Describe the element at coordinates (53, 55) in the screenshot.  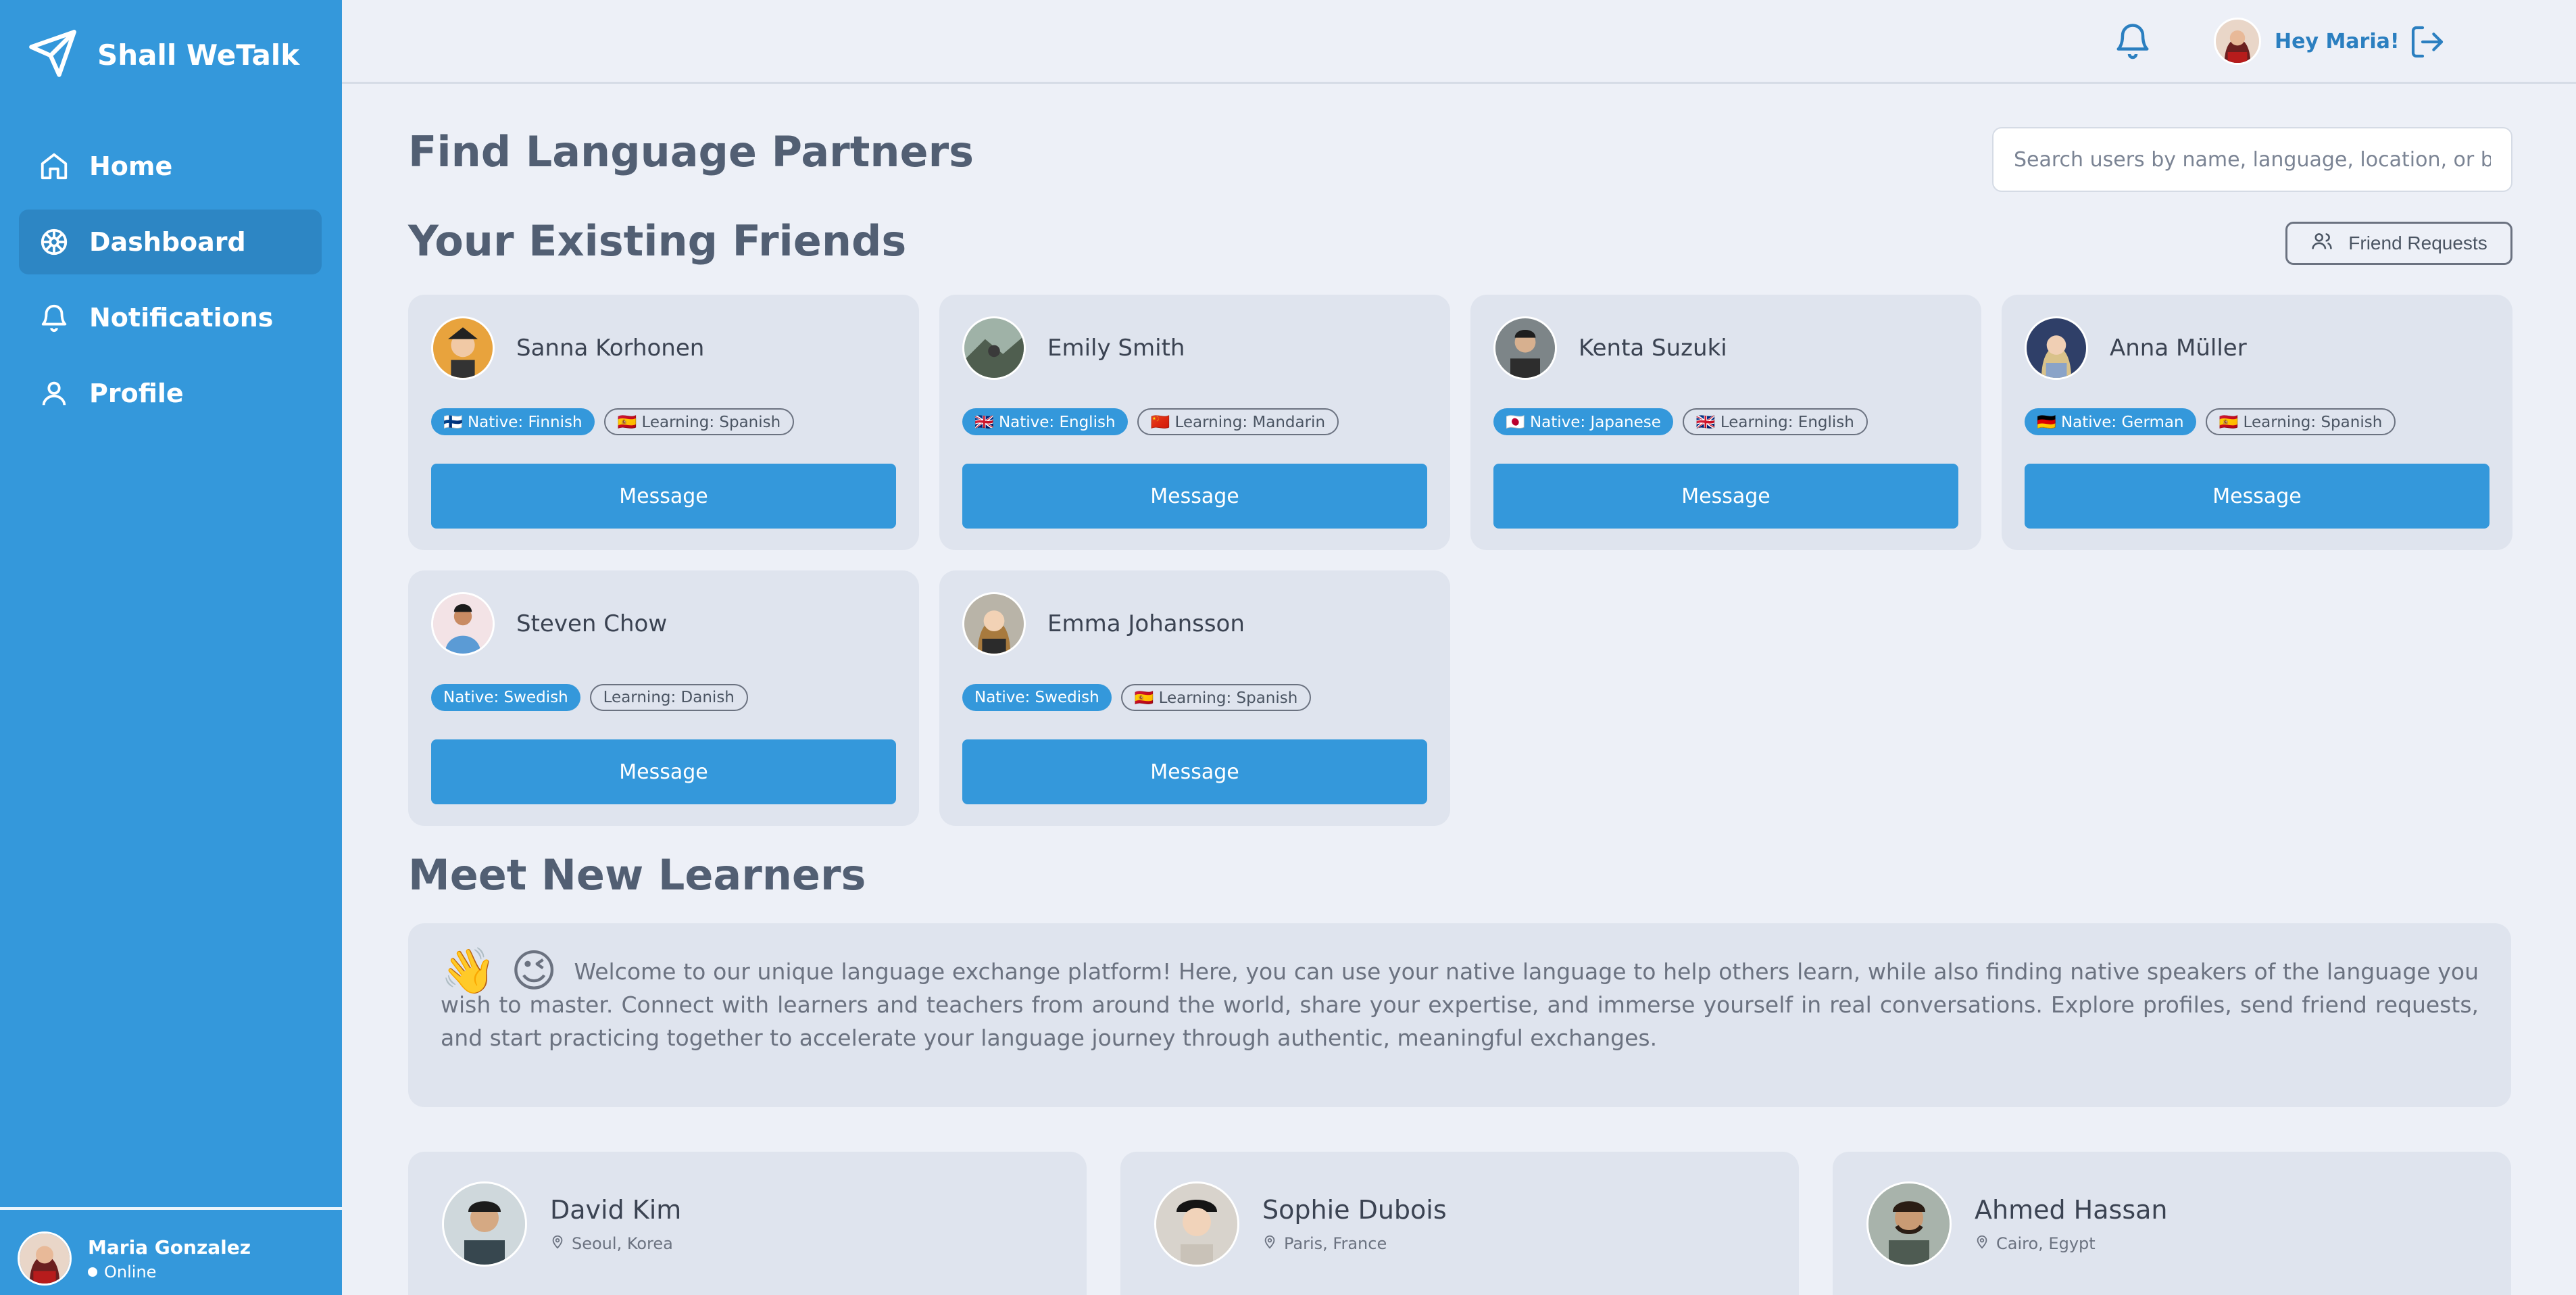
I see `paper-plane-icon` at that location.